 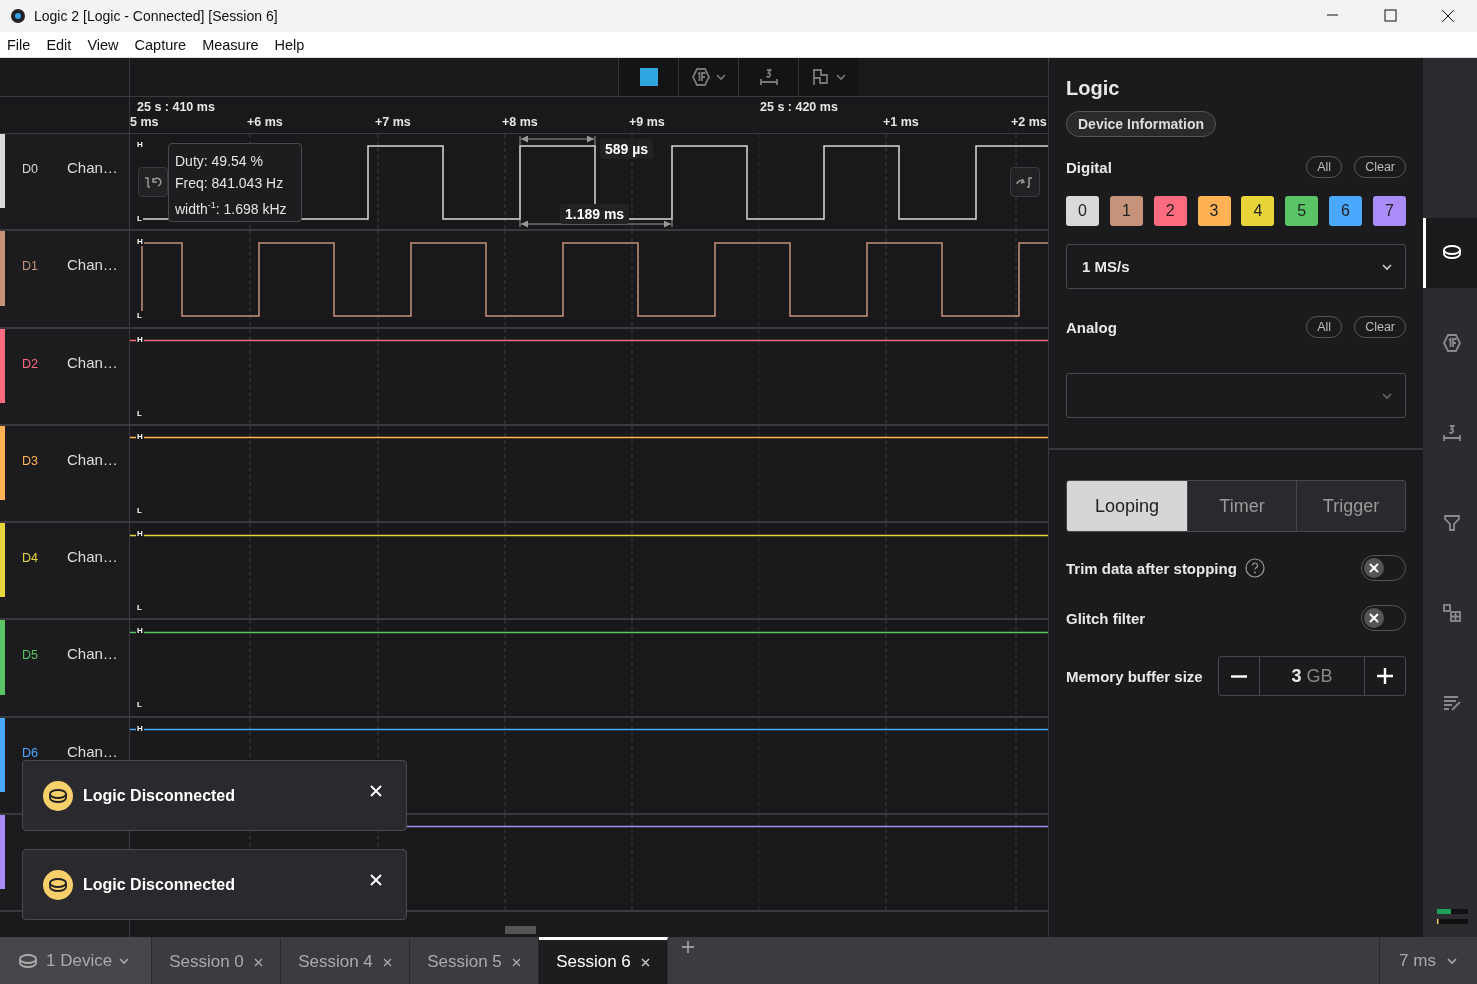 What do you see at coordinates (30, 170) in the screenshot?
I see `channel-id: D0` at bounding box center [30, 170].